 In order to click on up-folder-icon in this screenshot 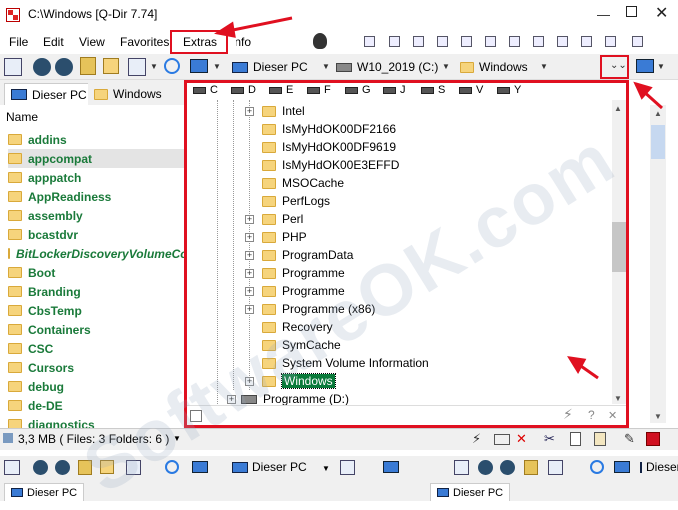, I will do `click(88, 66)`.